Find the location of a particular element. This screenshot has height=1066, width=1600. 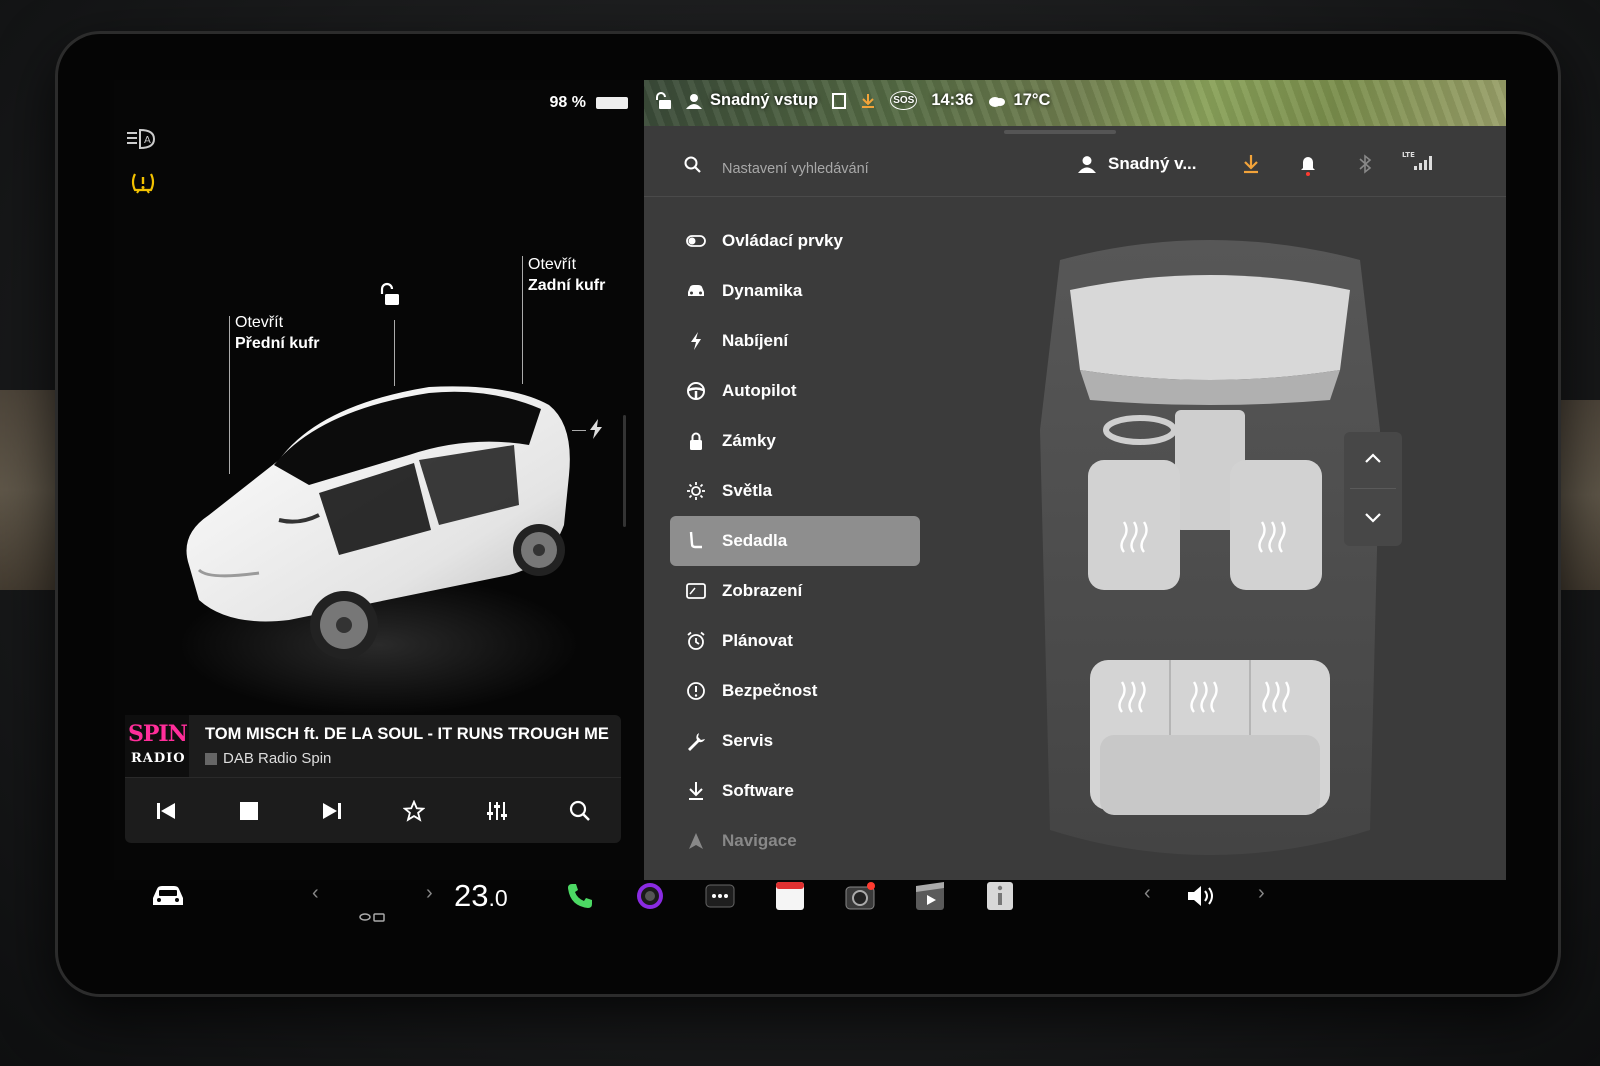

menu-item-software: Software is located at coordinates (795, 791).